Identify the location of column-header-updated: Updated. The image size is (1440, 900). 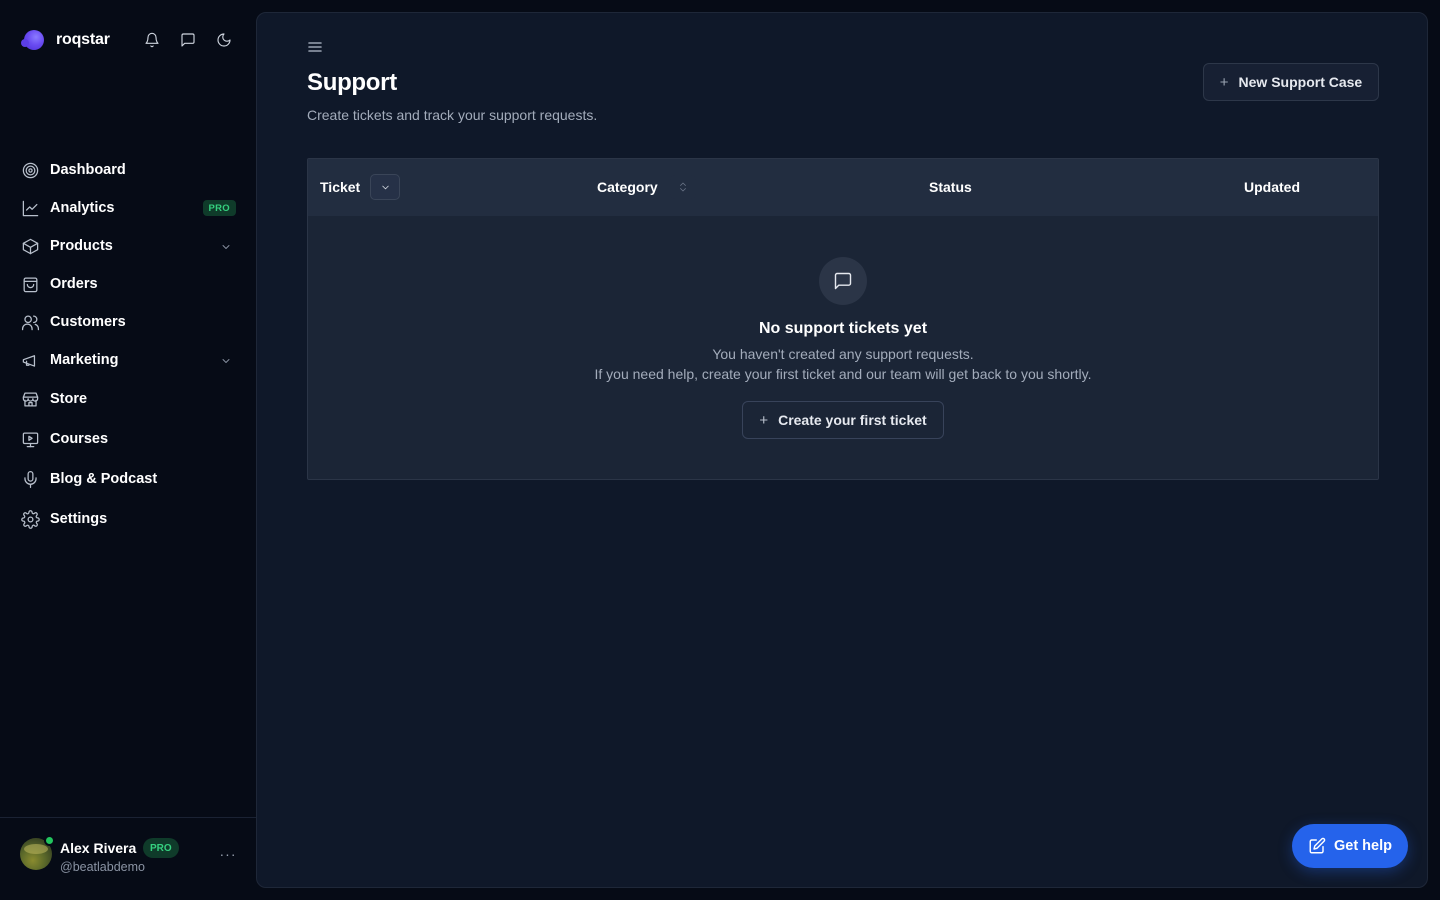
(1272, 187).